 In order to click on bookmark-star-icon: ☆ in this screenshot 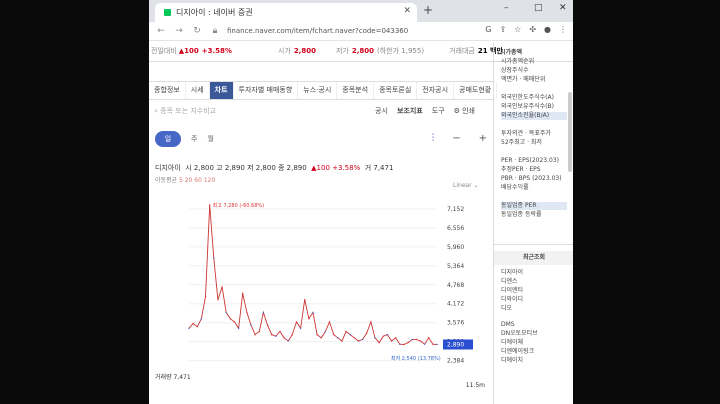, I will do `click(517, 29)`.